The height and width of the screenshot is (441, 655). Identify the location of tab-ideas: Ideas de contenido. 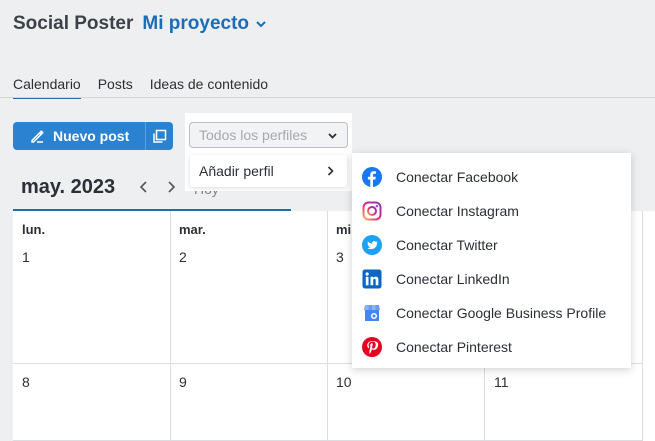
(209, 87).